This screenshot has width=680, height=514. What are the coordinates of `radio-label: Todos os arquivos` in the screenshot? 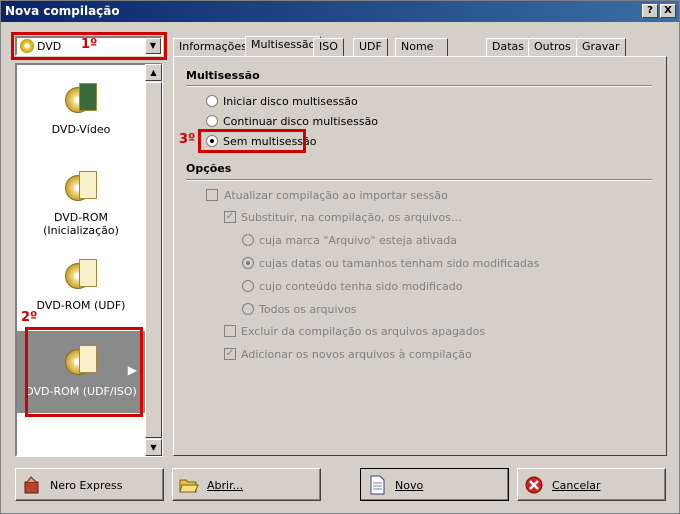 It's located at (308, 309).